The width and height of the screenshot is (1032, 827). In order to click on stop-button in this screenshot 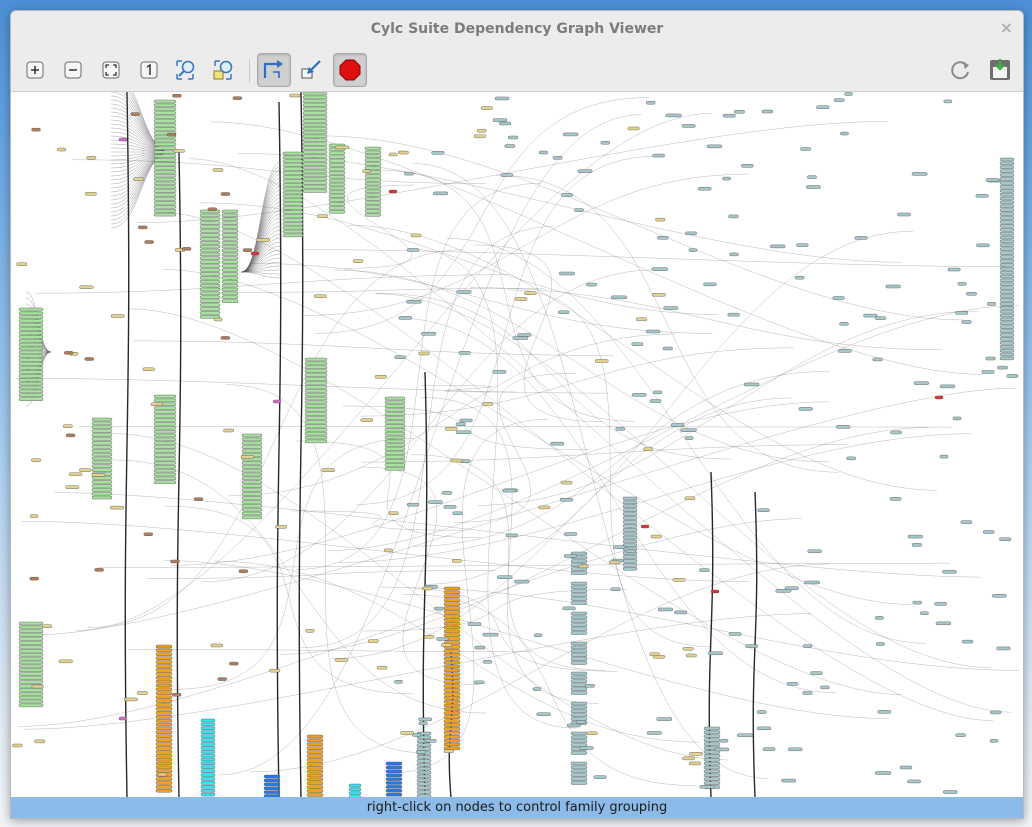, I will do `click(350, 70)`.